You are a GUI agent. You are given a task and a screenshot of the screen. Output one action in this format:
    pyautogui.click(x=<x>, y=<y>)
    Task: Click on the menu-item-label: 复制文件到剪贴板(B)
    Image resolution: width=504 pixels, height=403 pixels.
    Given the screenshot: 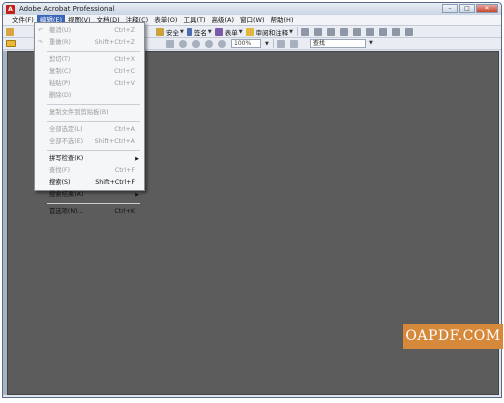 What is the action you would take?
    pyautogui.click(x=79, y=112)
    